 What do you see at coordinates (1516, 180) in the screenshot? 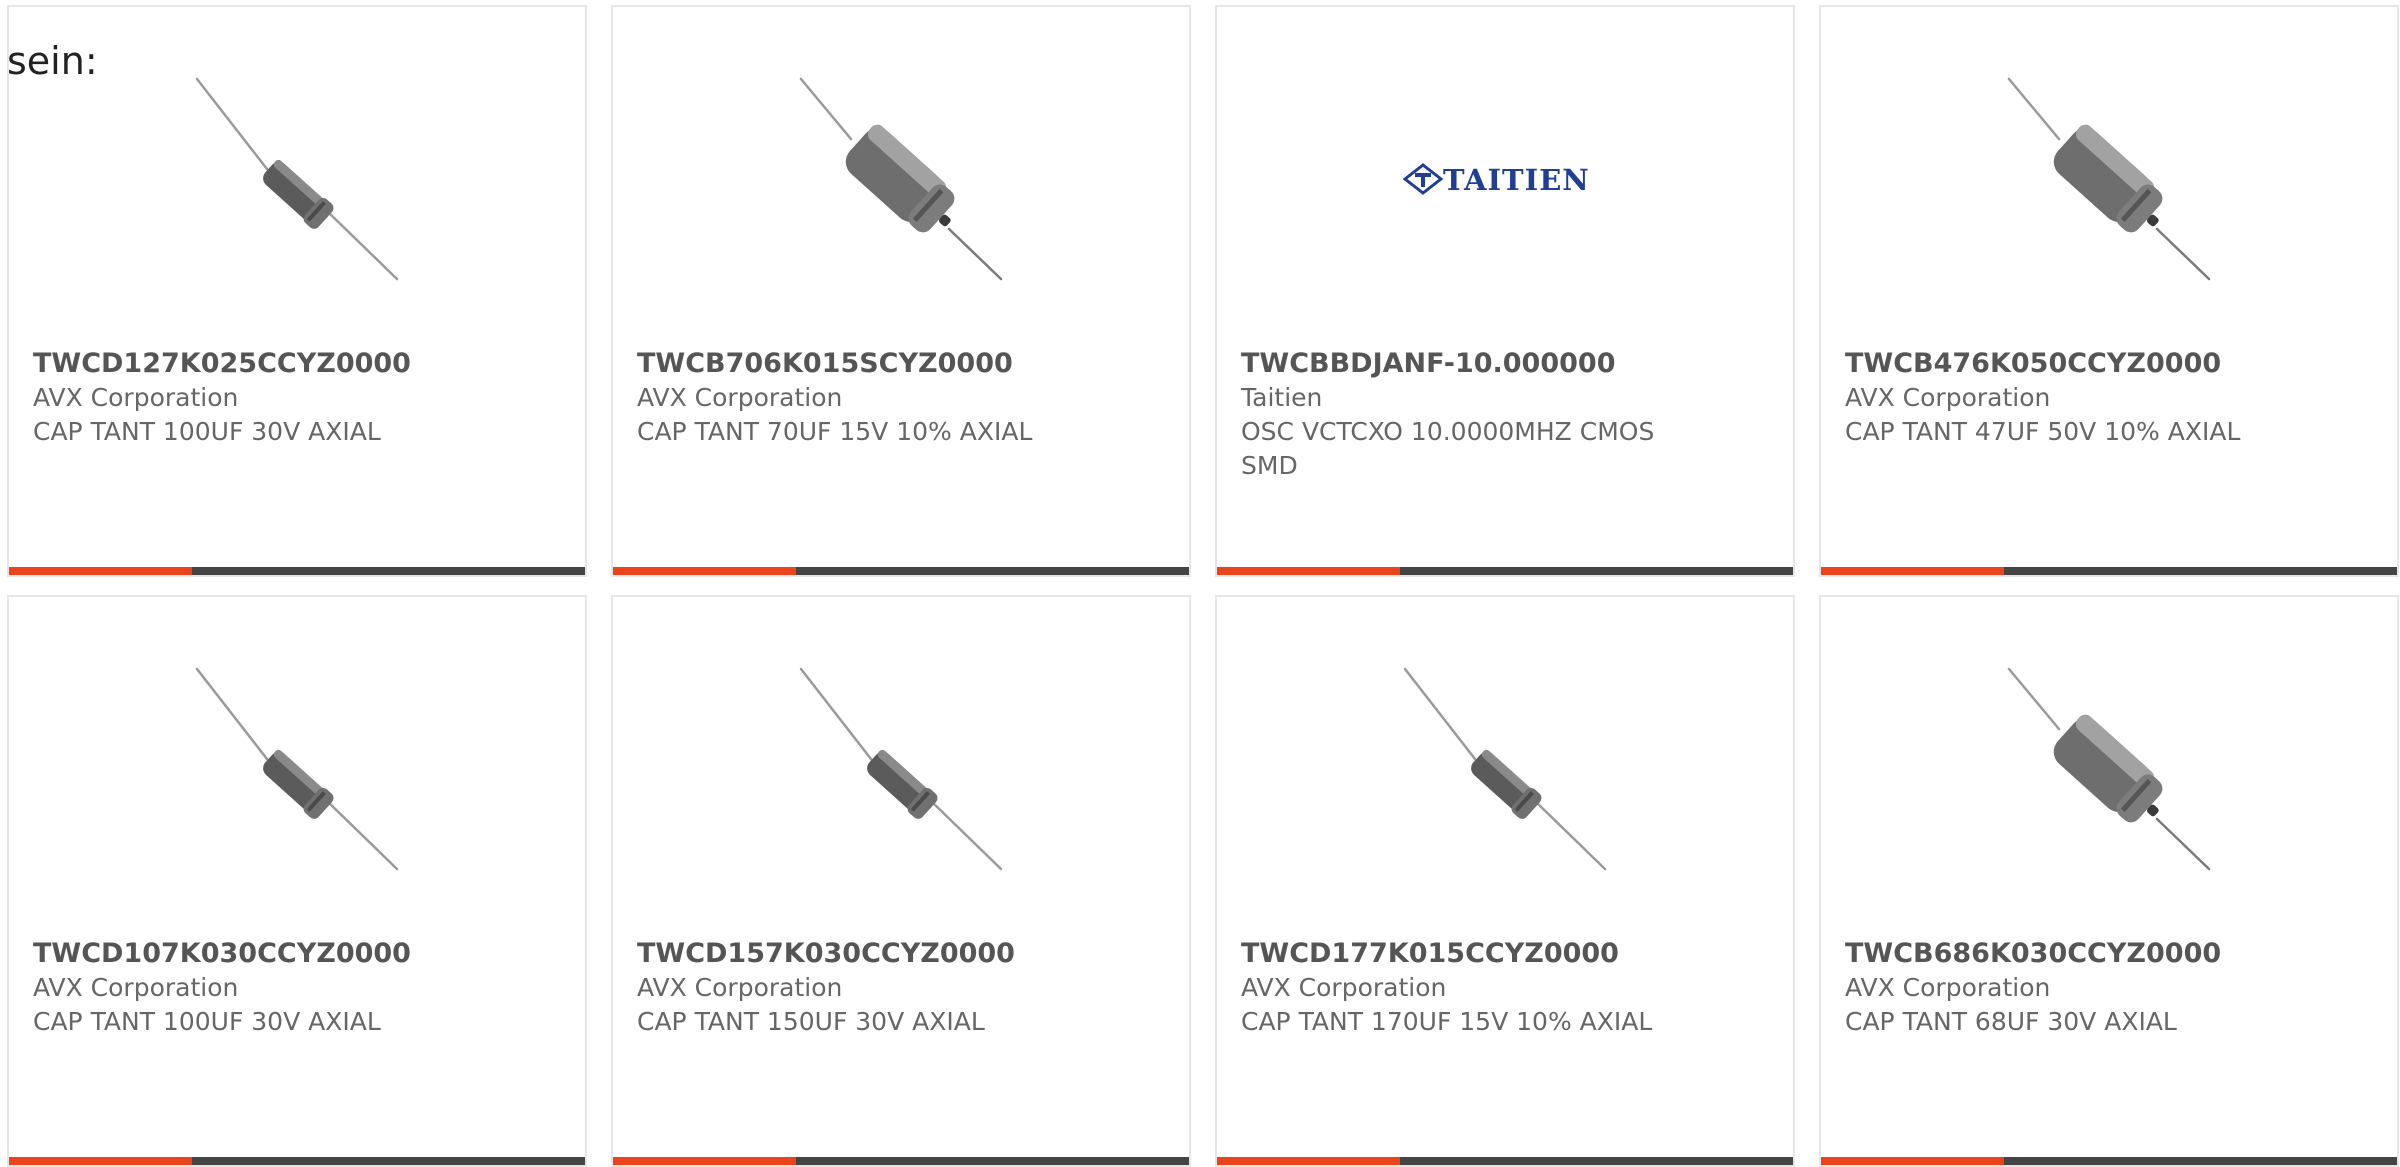
I see `taitien-logo-text: TAITIEN` at bounding box center [1516, 180].